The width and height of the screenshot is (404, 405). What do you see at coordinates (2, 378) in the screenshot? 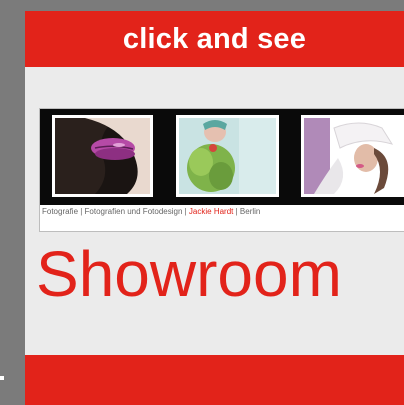
I see `scroll-marker` at bounding box center [2, 378].